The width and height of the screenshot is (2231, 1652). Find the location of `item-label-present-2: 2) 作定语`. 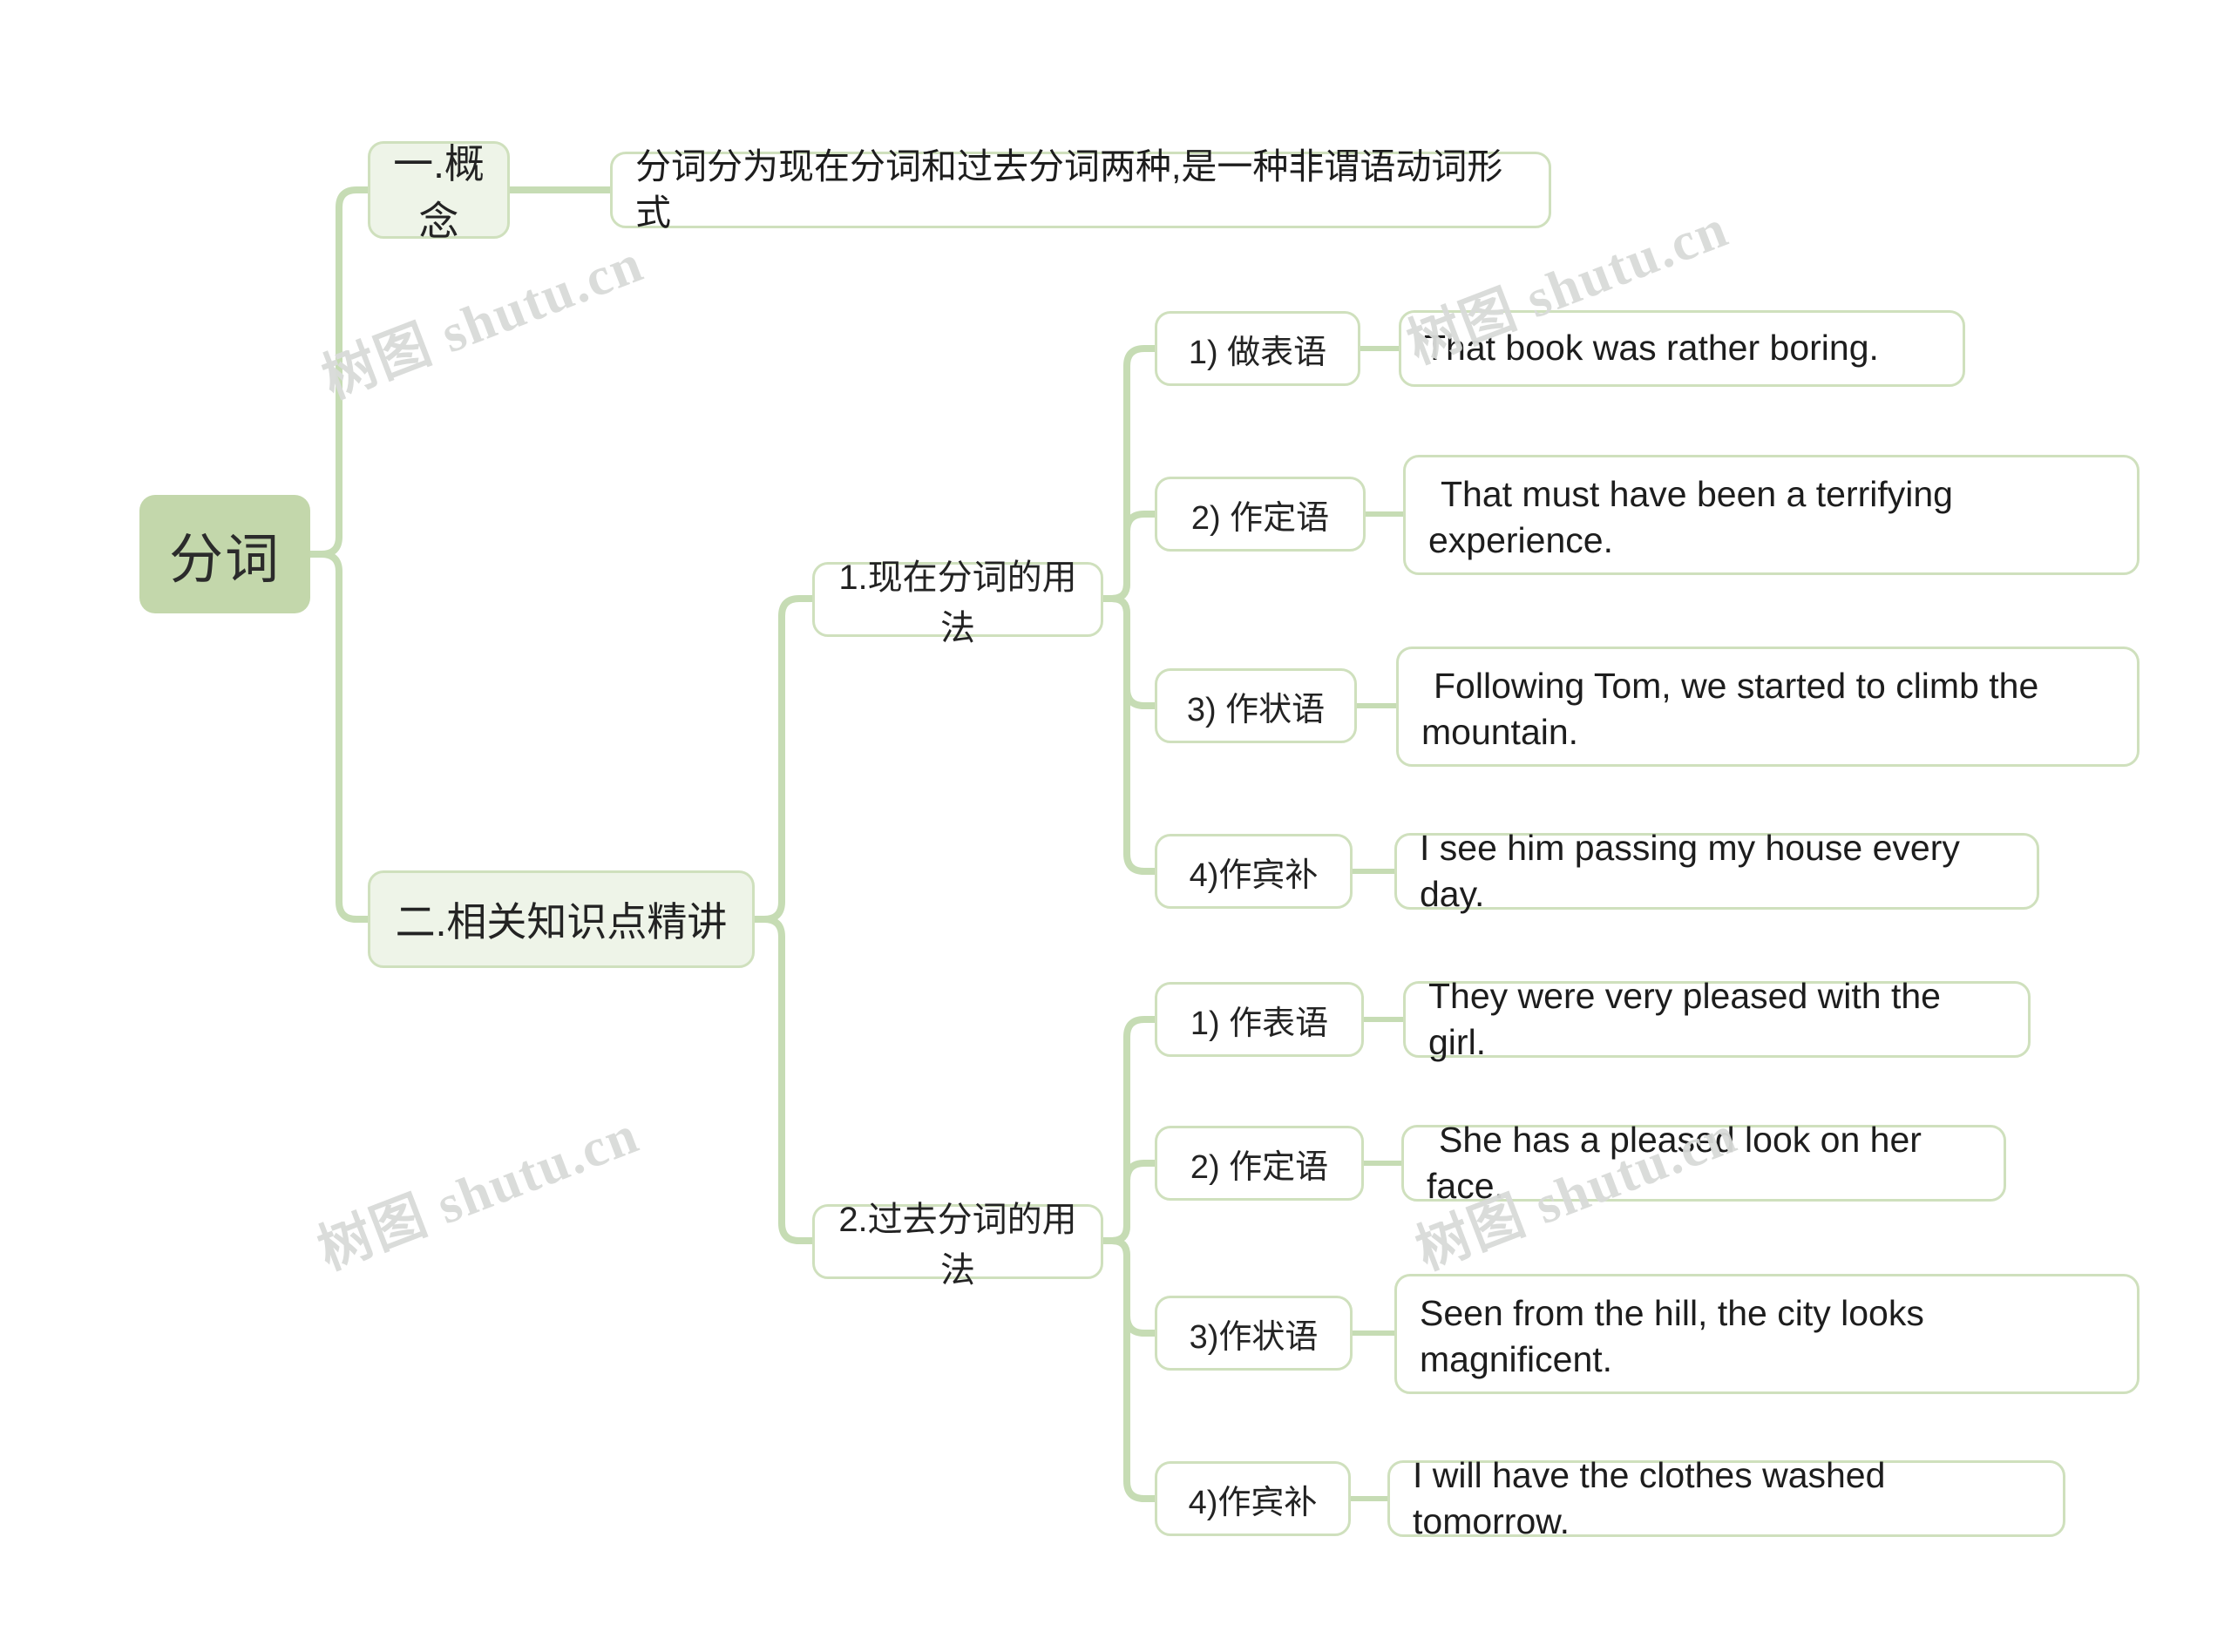

item-label-present-2: 2) 作定语 is located at coordinates (1260, 514).